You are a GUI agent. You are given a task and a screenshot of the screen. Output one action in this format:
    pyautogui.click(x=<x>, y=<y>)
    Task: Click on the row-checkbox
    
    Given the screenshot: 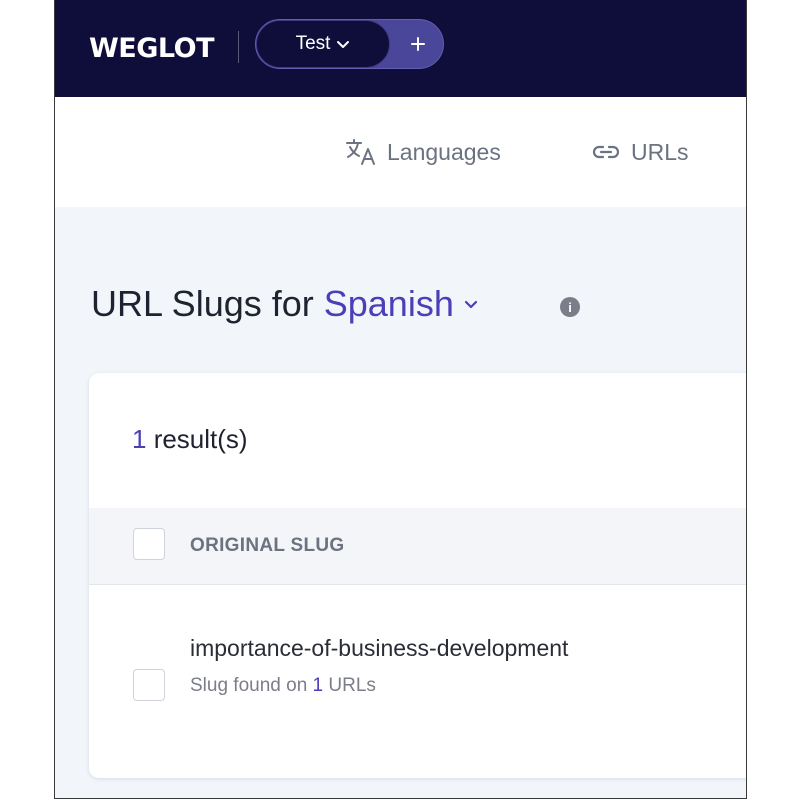 What is the action you would take?
    pyautogui.click(x=149, y=685)
    